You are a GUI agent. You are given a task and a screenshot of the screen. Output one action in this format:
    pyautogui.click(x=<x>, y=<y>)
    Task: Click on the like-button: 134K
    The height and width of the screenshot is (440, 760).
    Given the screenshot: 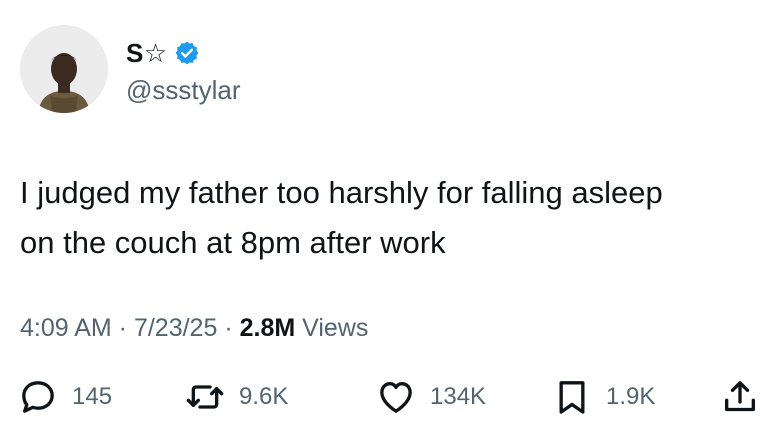 What is the action you would take?
    pyautogui.click(x=431, y=397)
    